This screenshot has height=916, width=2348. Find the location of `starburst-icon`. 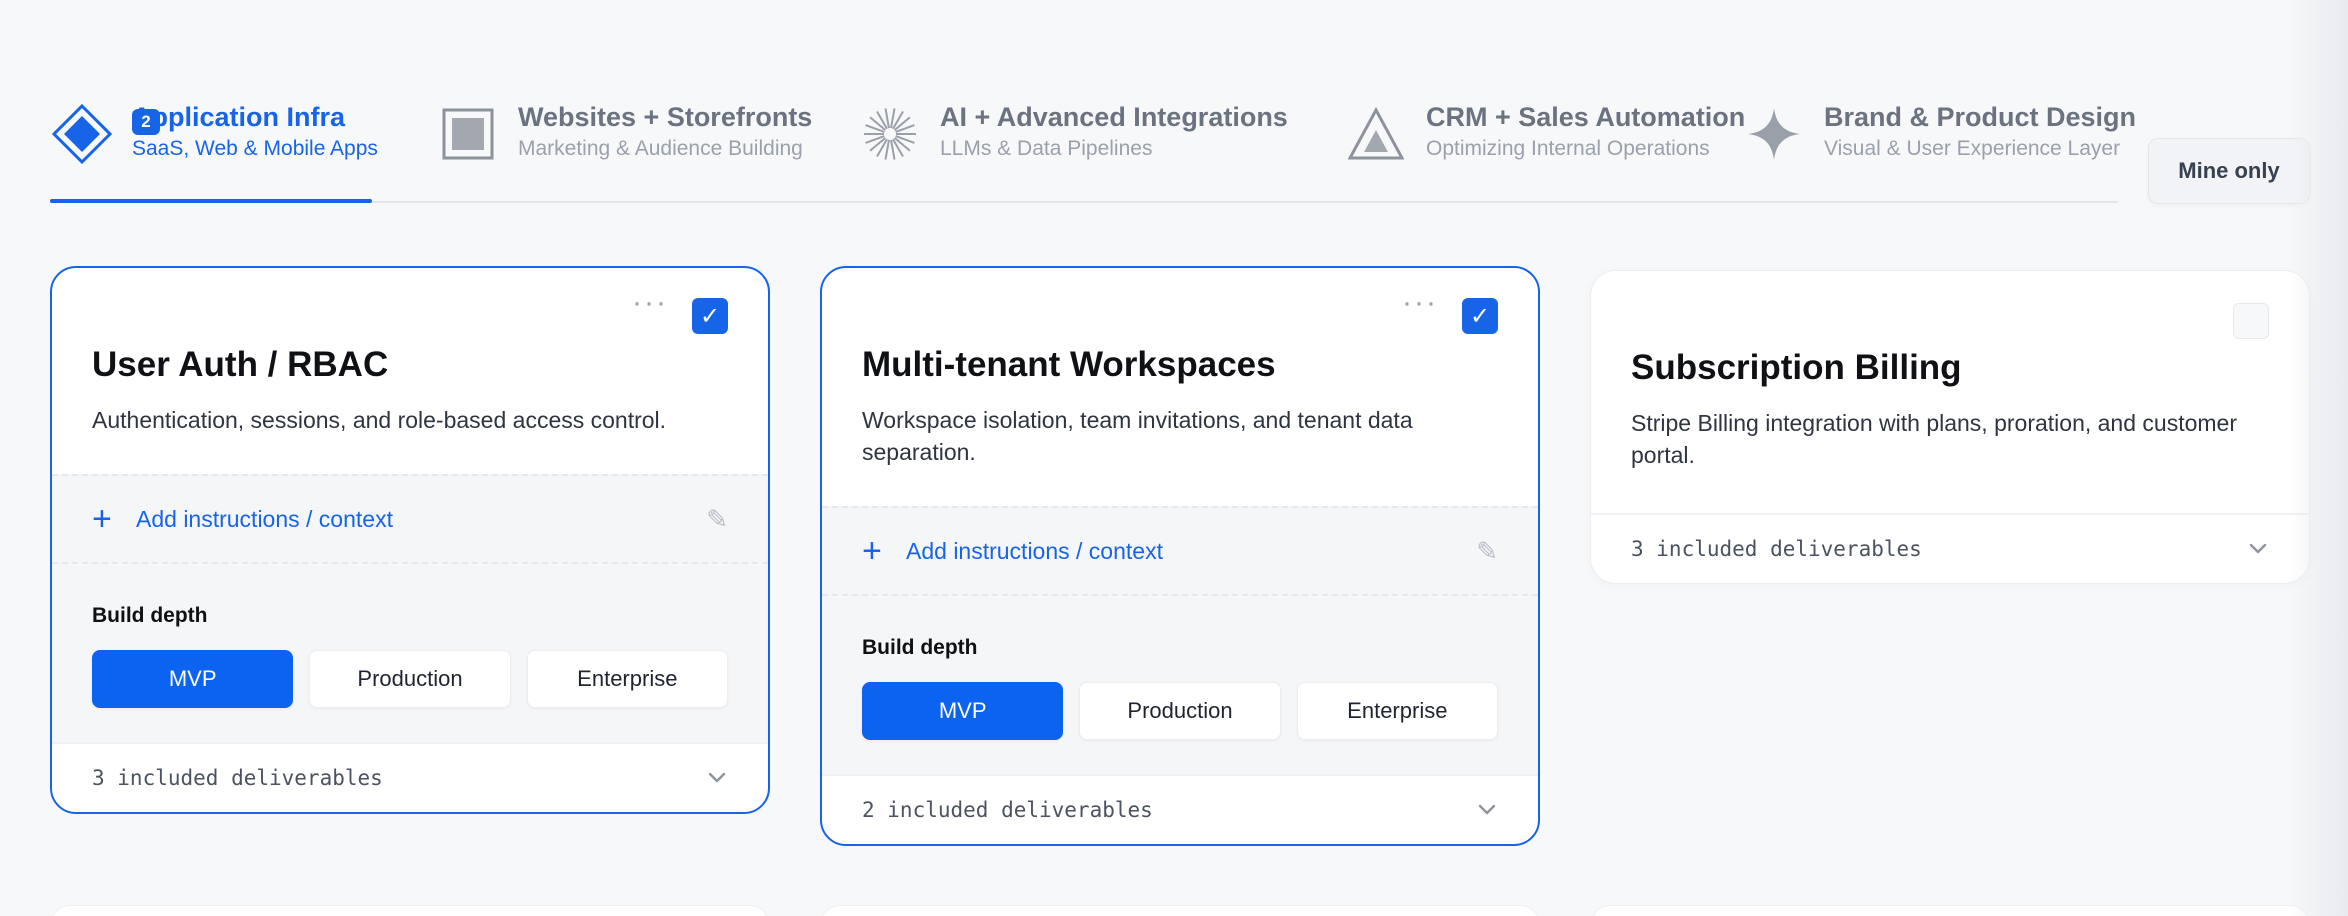

starburst-icon is located at coordinates (890, 134).